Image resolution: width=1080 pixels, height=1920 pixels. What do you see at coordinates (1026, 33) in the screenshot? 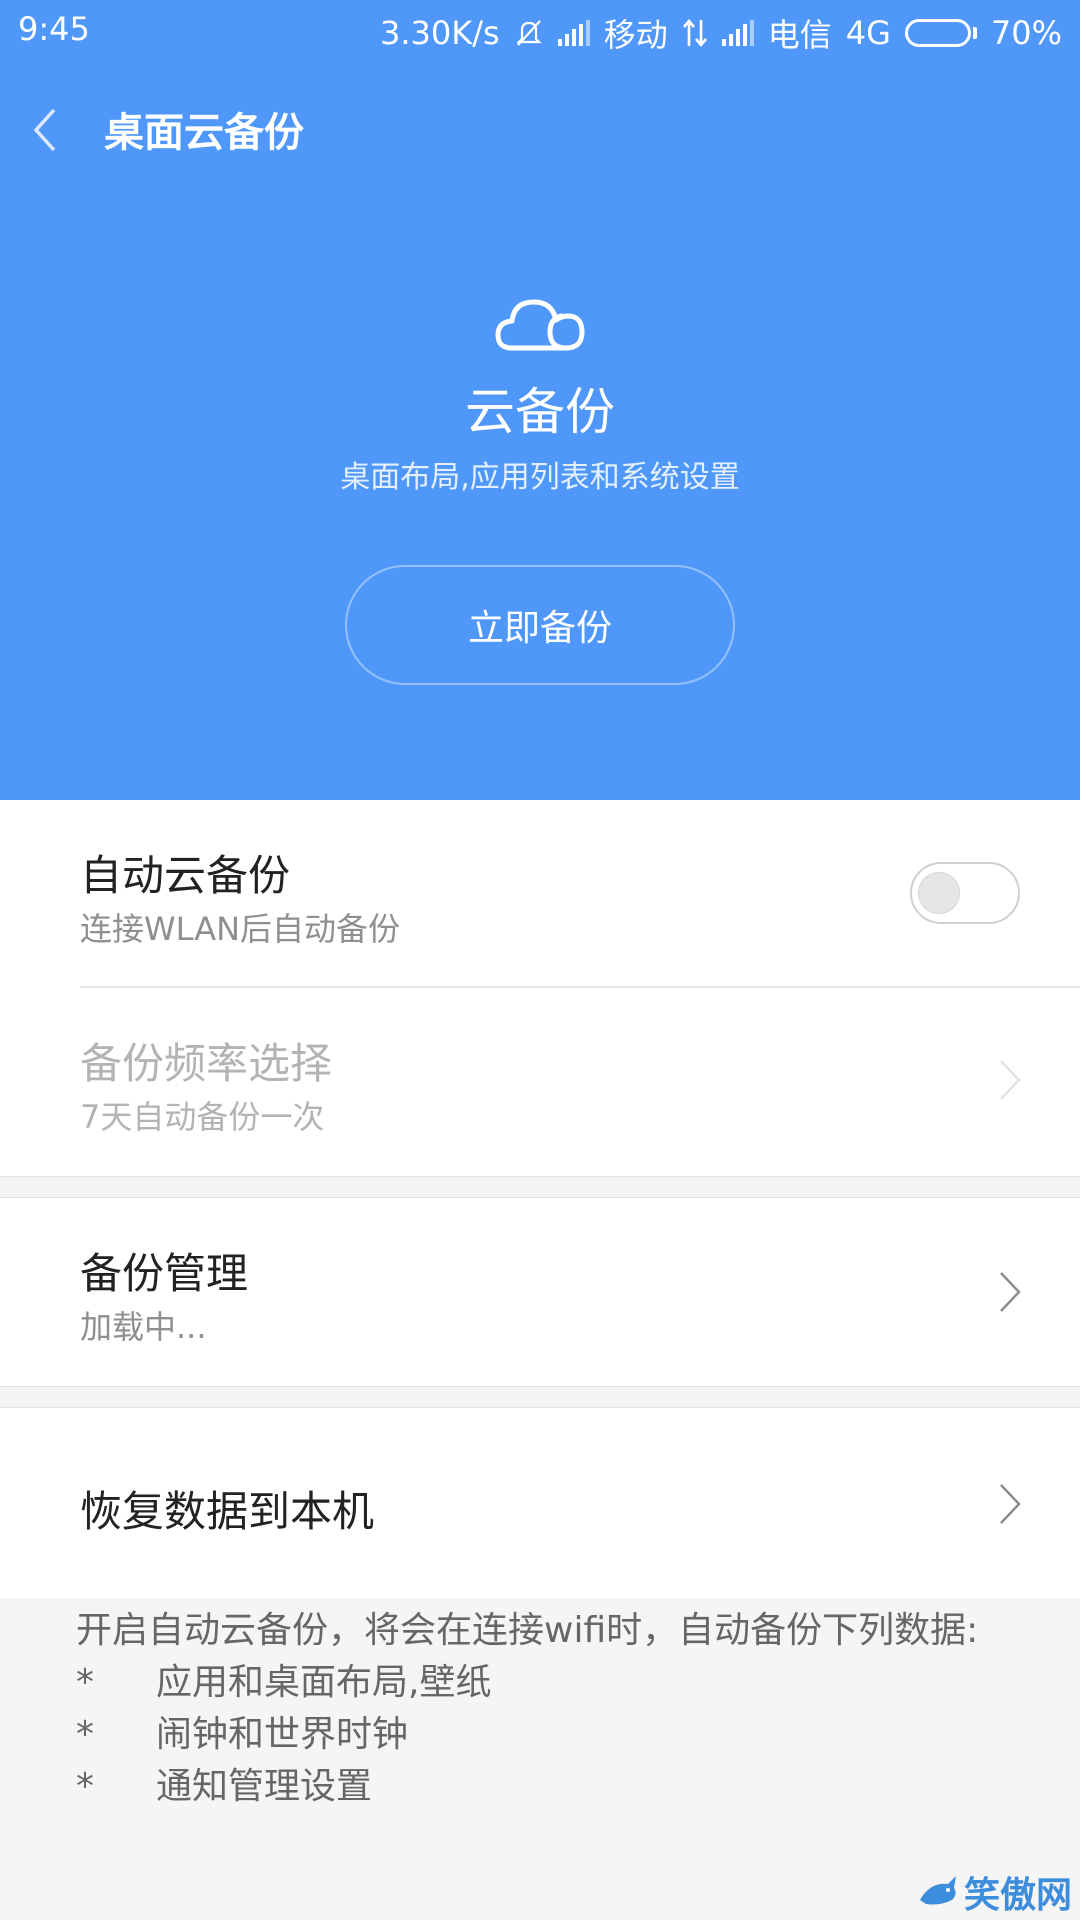
I see `battery-percent: 70%` at bounding box center [1026, 33].